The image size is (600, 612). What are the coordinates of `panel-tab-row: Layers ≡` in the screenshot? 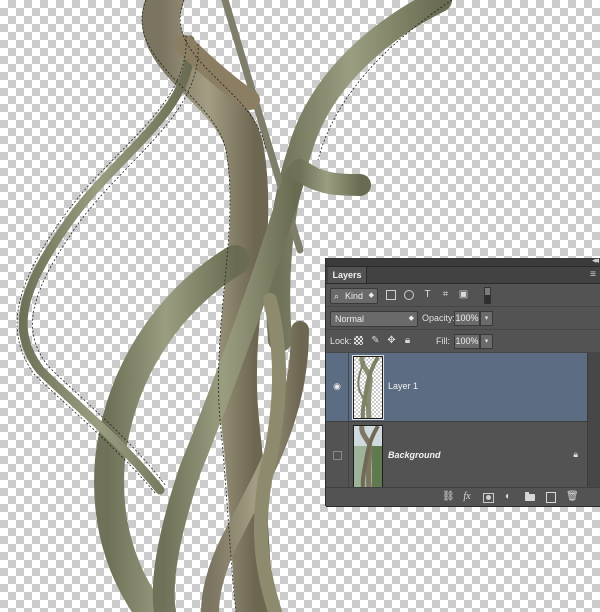 It's located at (463, 275).